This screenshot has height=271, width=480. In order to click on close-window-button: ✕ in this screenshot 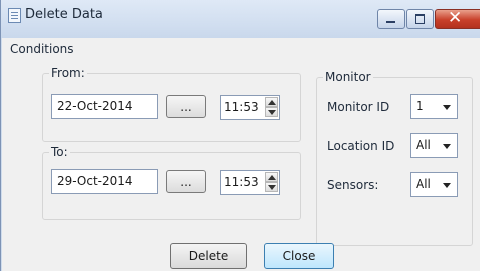, I will do `click(457, 18)`.